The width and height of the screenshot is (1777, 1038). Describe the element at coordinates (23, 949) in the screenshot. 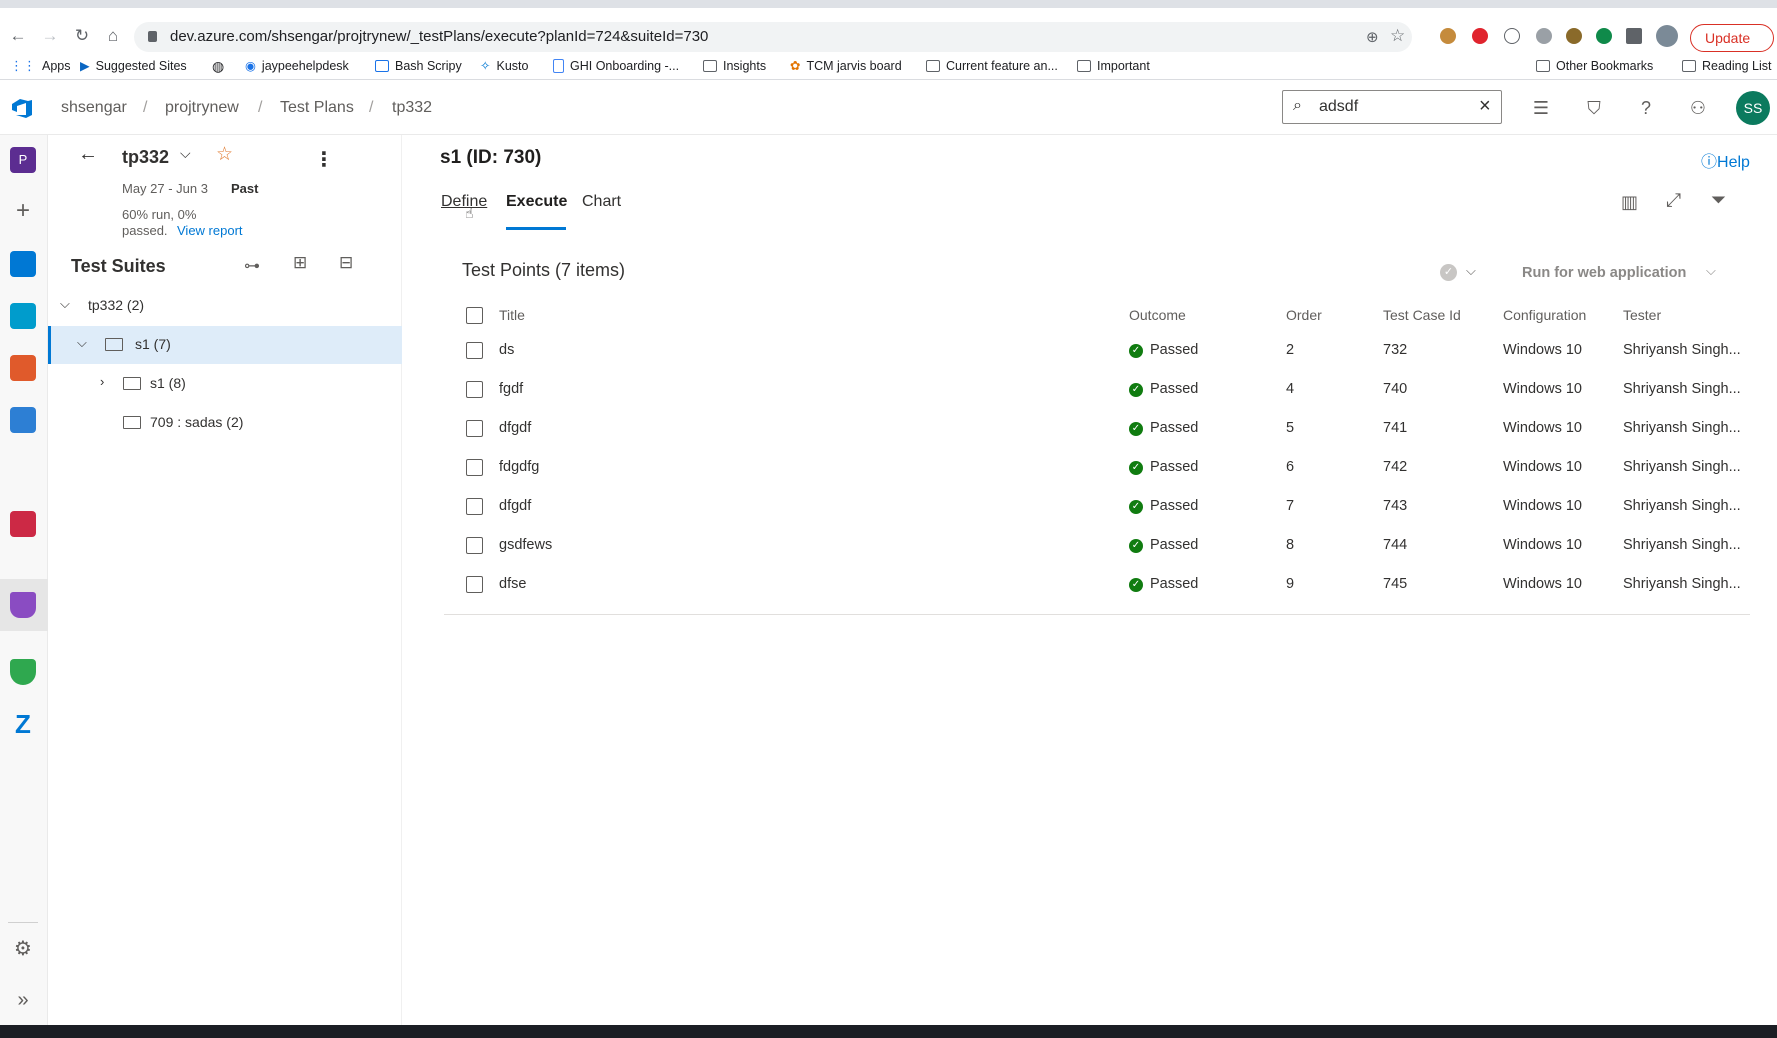

I see `gear-icon: ⚙` at that location.